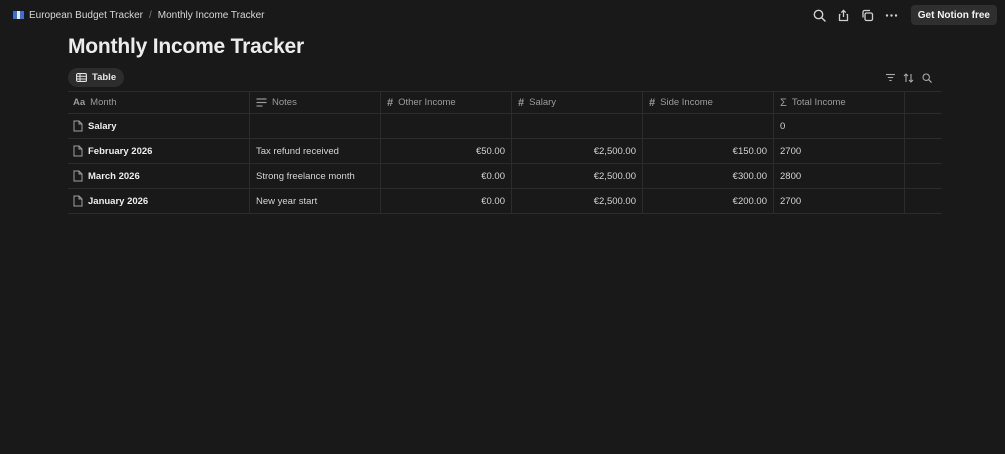 This screenshot has width=1005, height=454. I want to click on month-label: Salary, so click(102, 126).